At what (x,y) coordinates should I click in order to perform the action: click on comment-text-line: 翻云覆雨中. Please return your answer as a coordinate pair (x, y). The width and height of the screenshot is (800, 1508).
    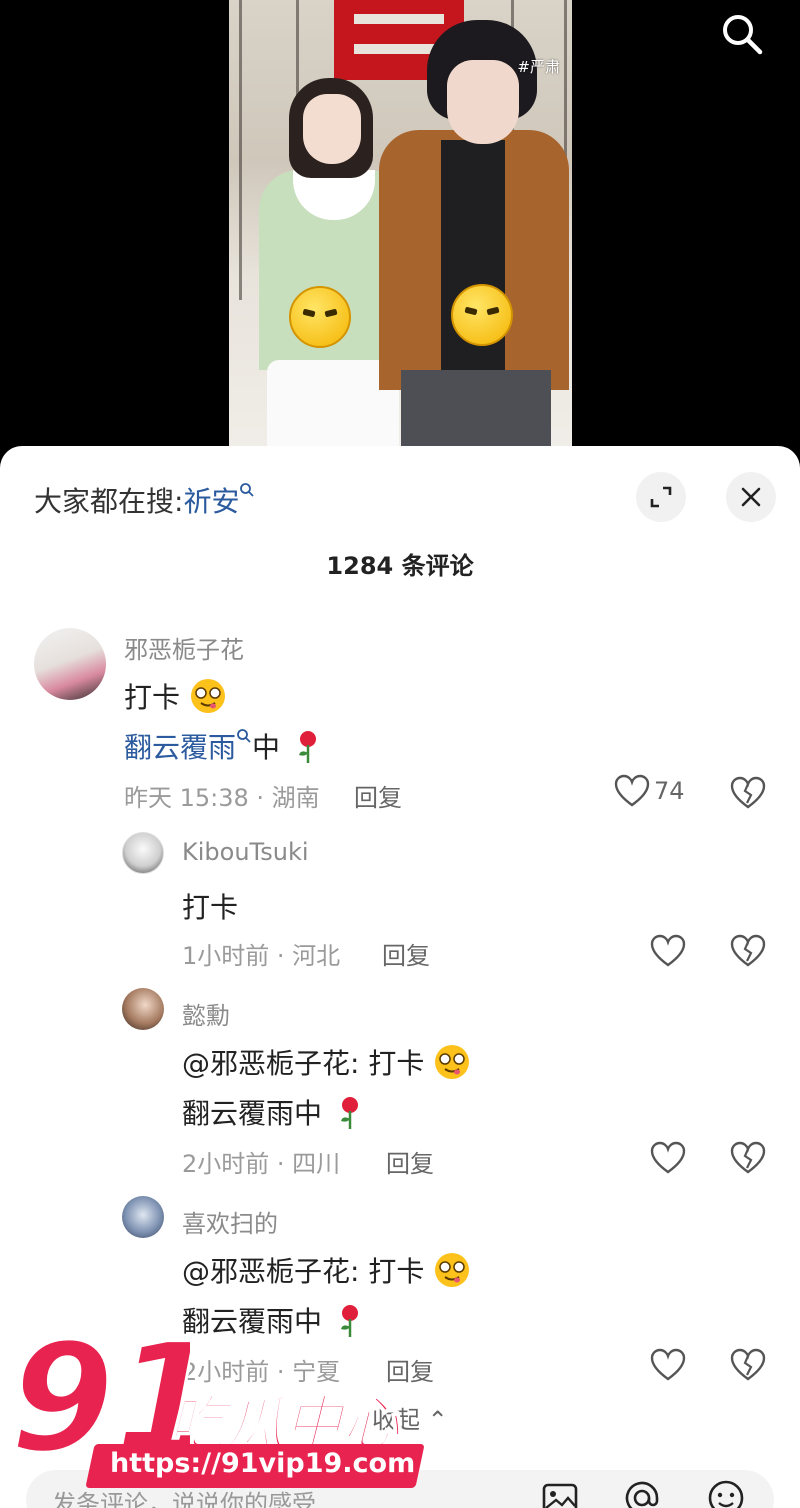
    Looking at the image, I should click on (252, 1321).